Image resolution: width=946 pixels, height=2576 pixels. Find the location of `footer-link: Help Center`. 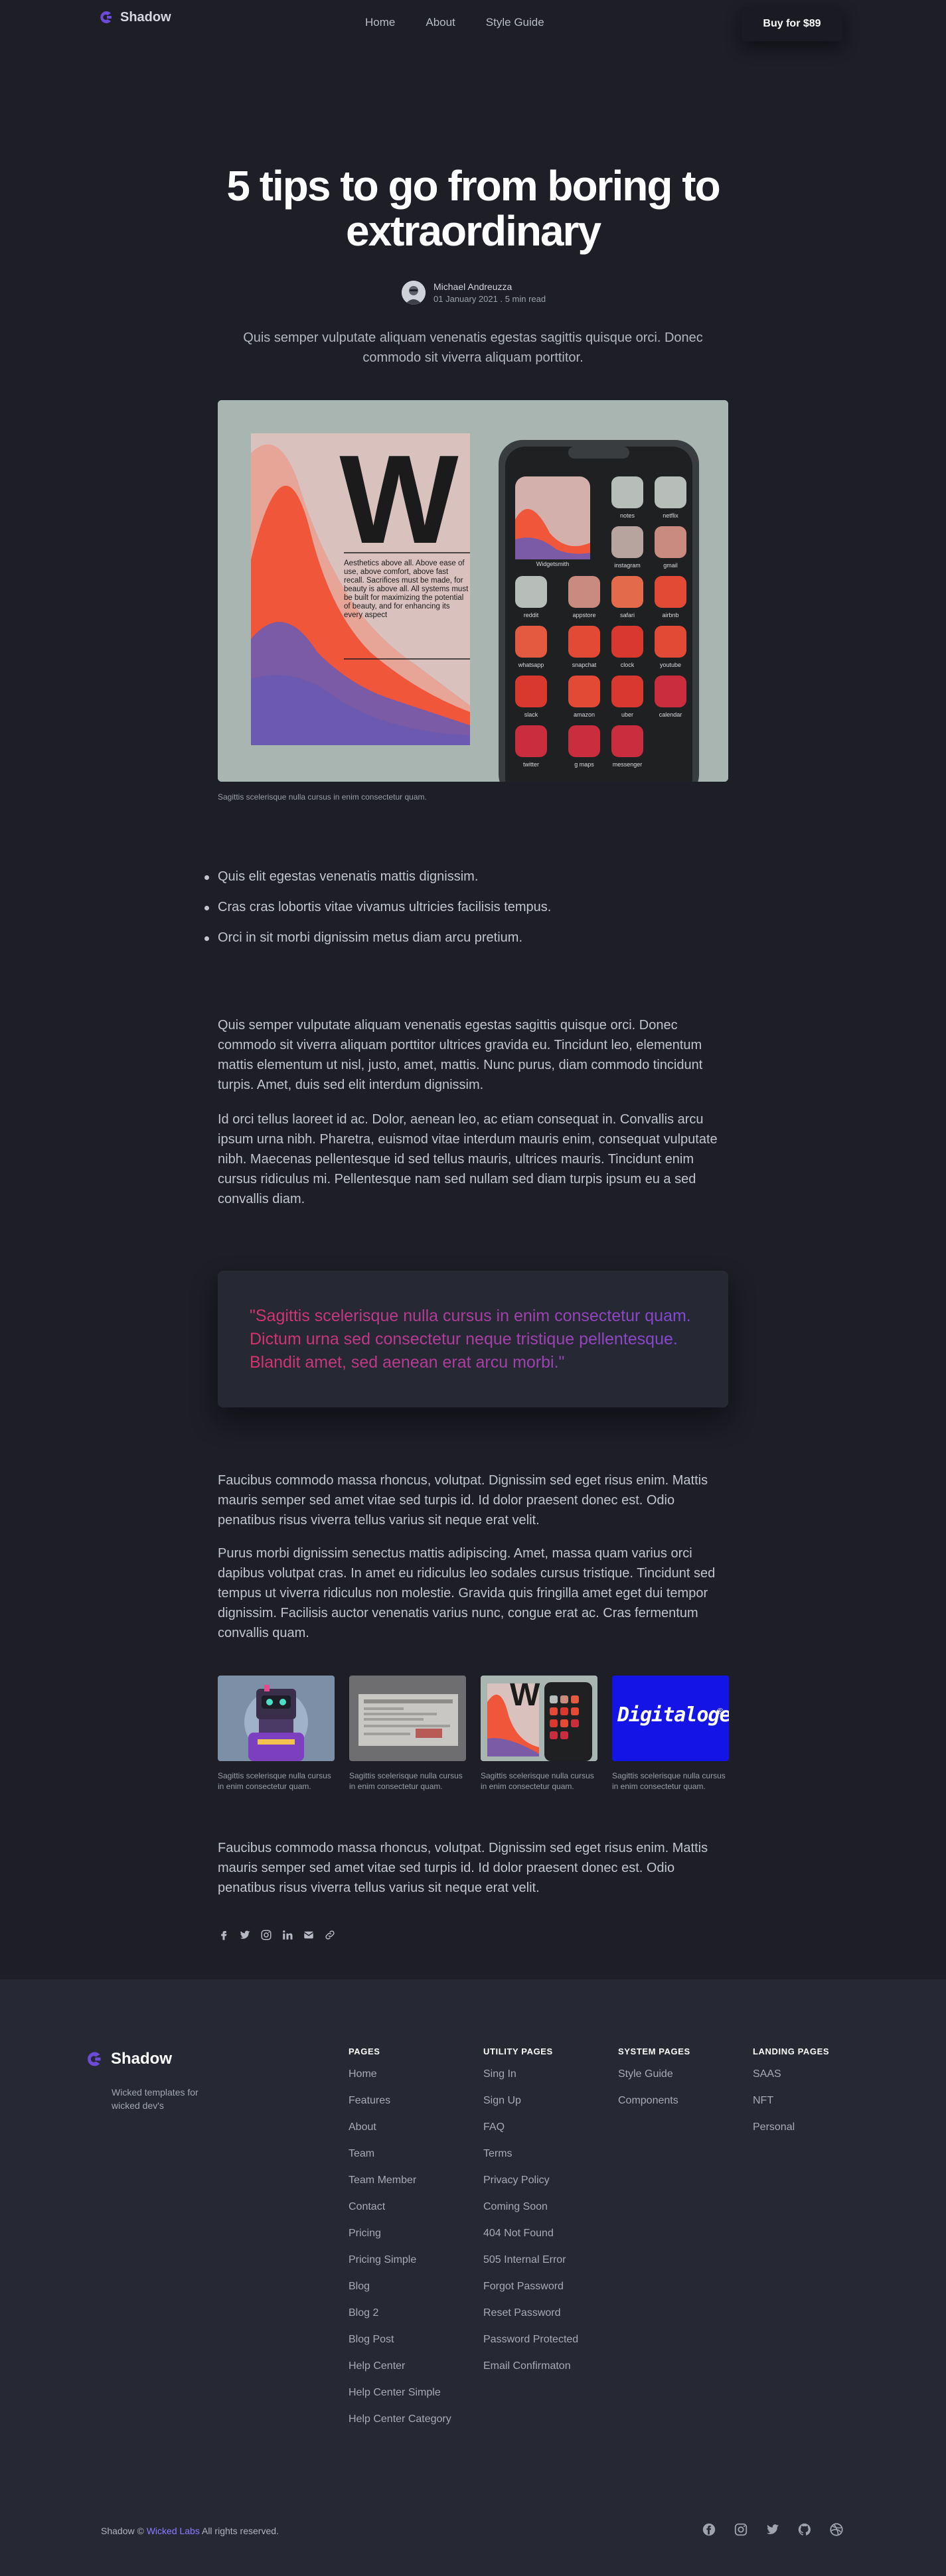

footer-link: Help Center is located at coordinates (400, 2373).